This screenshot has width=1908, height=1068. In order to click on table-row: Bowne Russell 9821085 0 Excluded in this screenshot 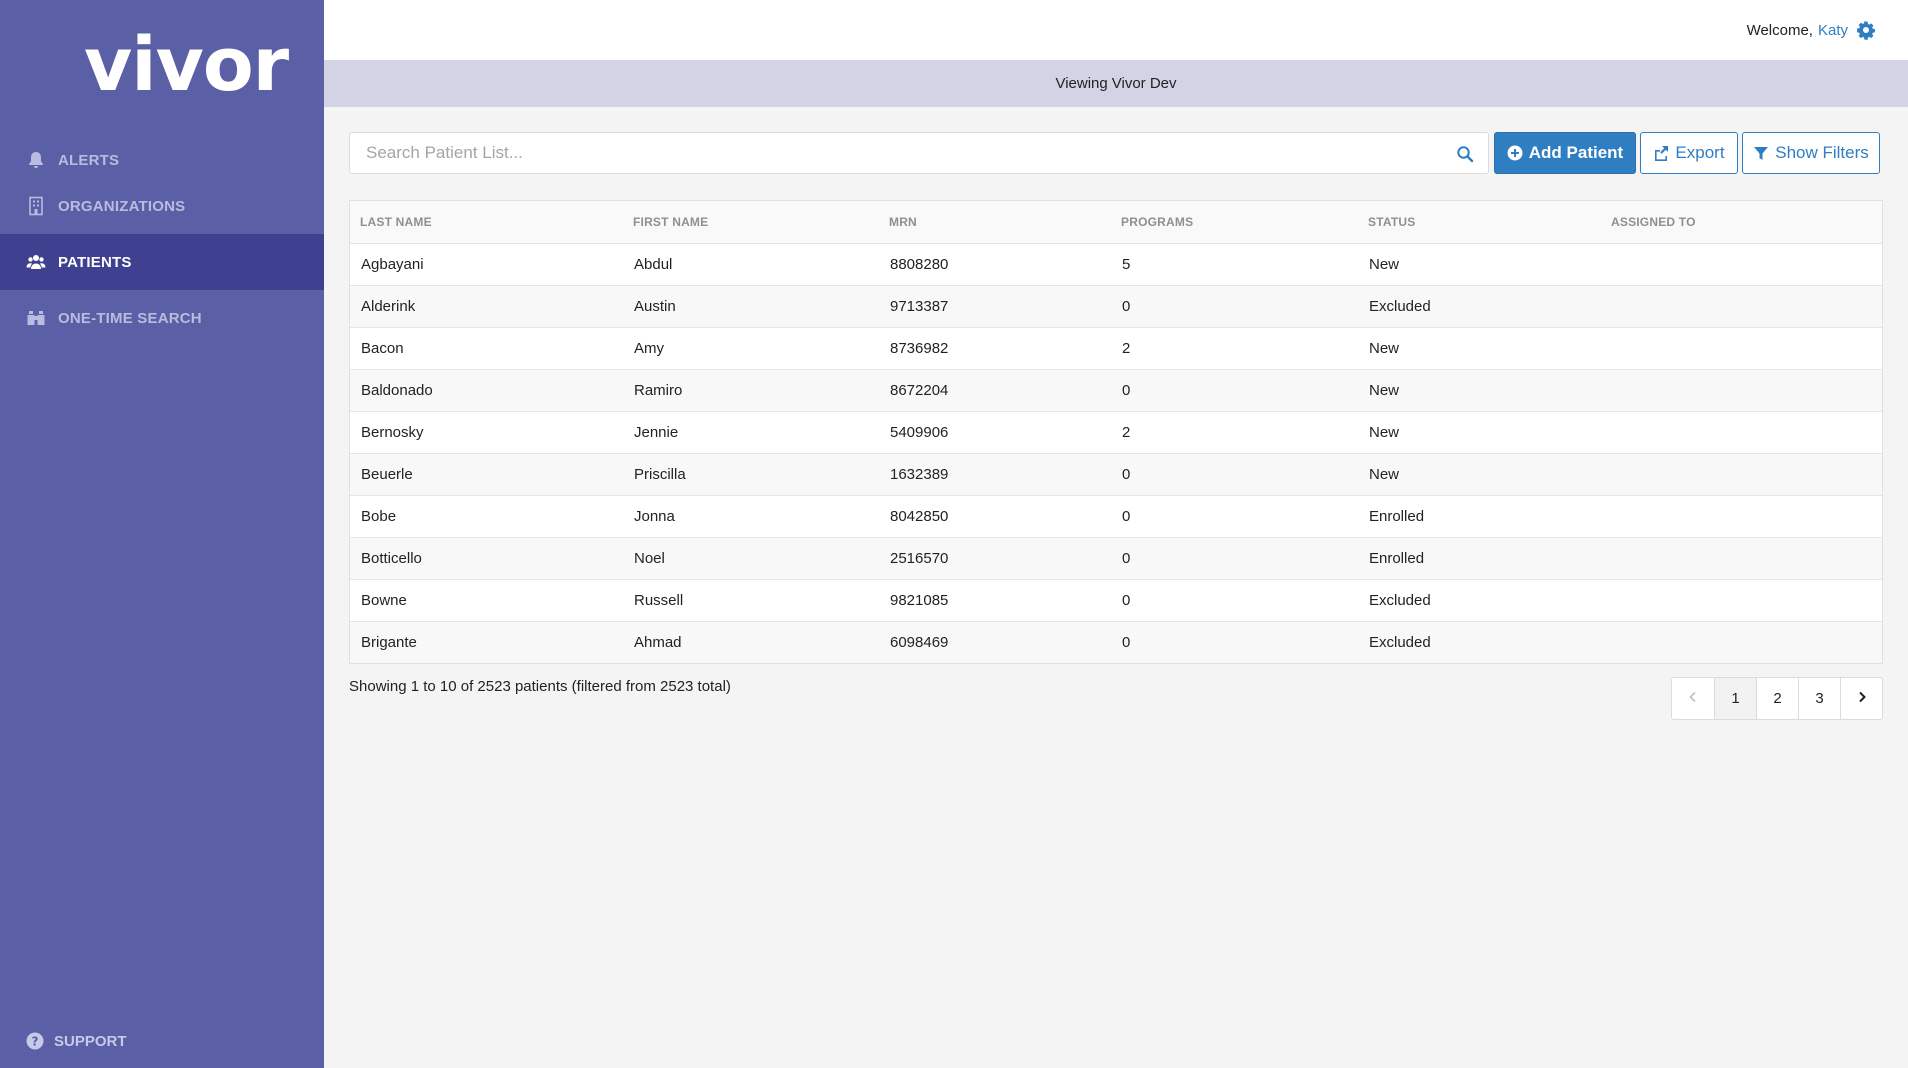, I will do `click(1116, 600)`.